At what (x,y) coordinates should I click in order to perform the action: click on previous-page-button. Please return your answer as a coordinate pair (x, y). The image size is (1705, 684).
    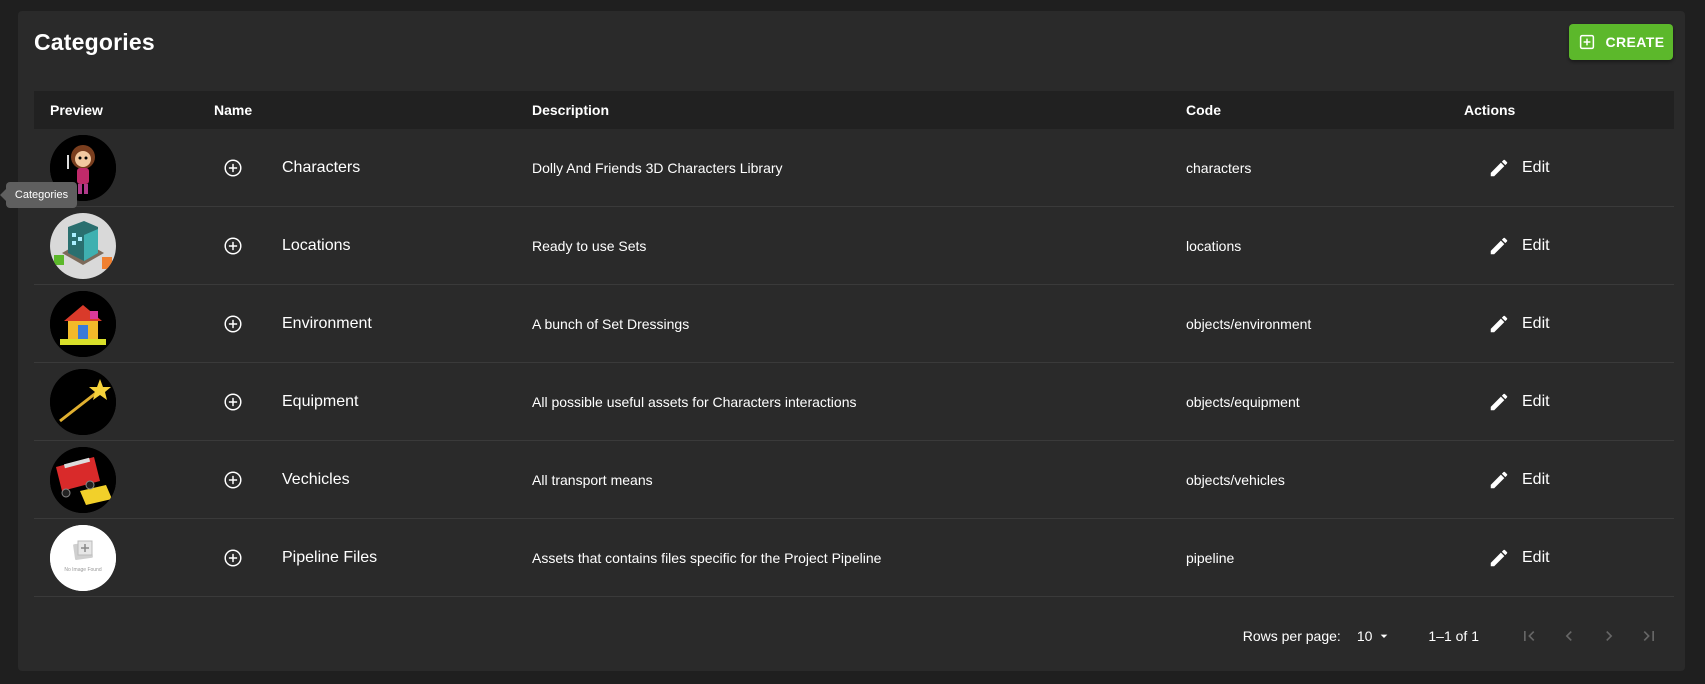
    Looking at the image, I should click on (1569, 636).